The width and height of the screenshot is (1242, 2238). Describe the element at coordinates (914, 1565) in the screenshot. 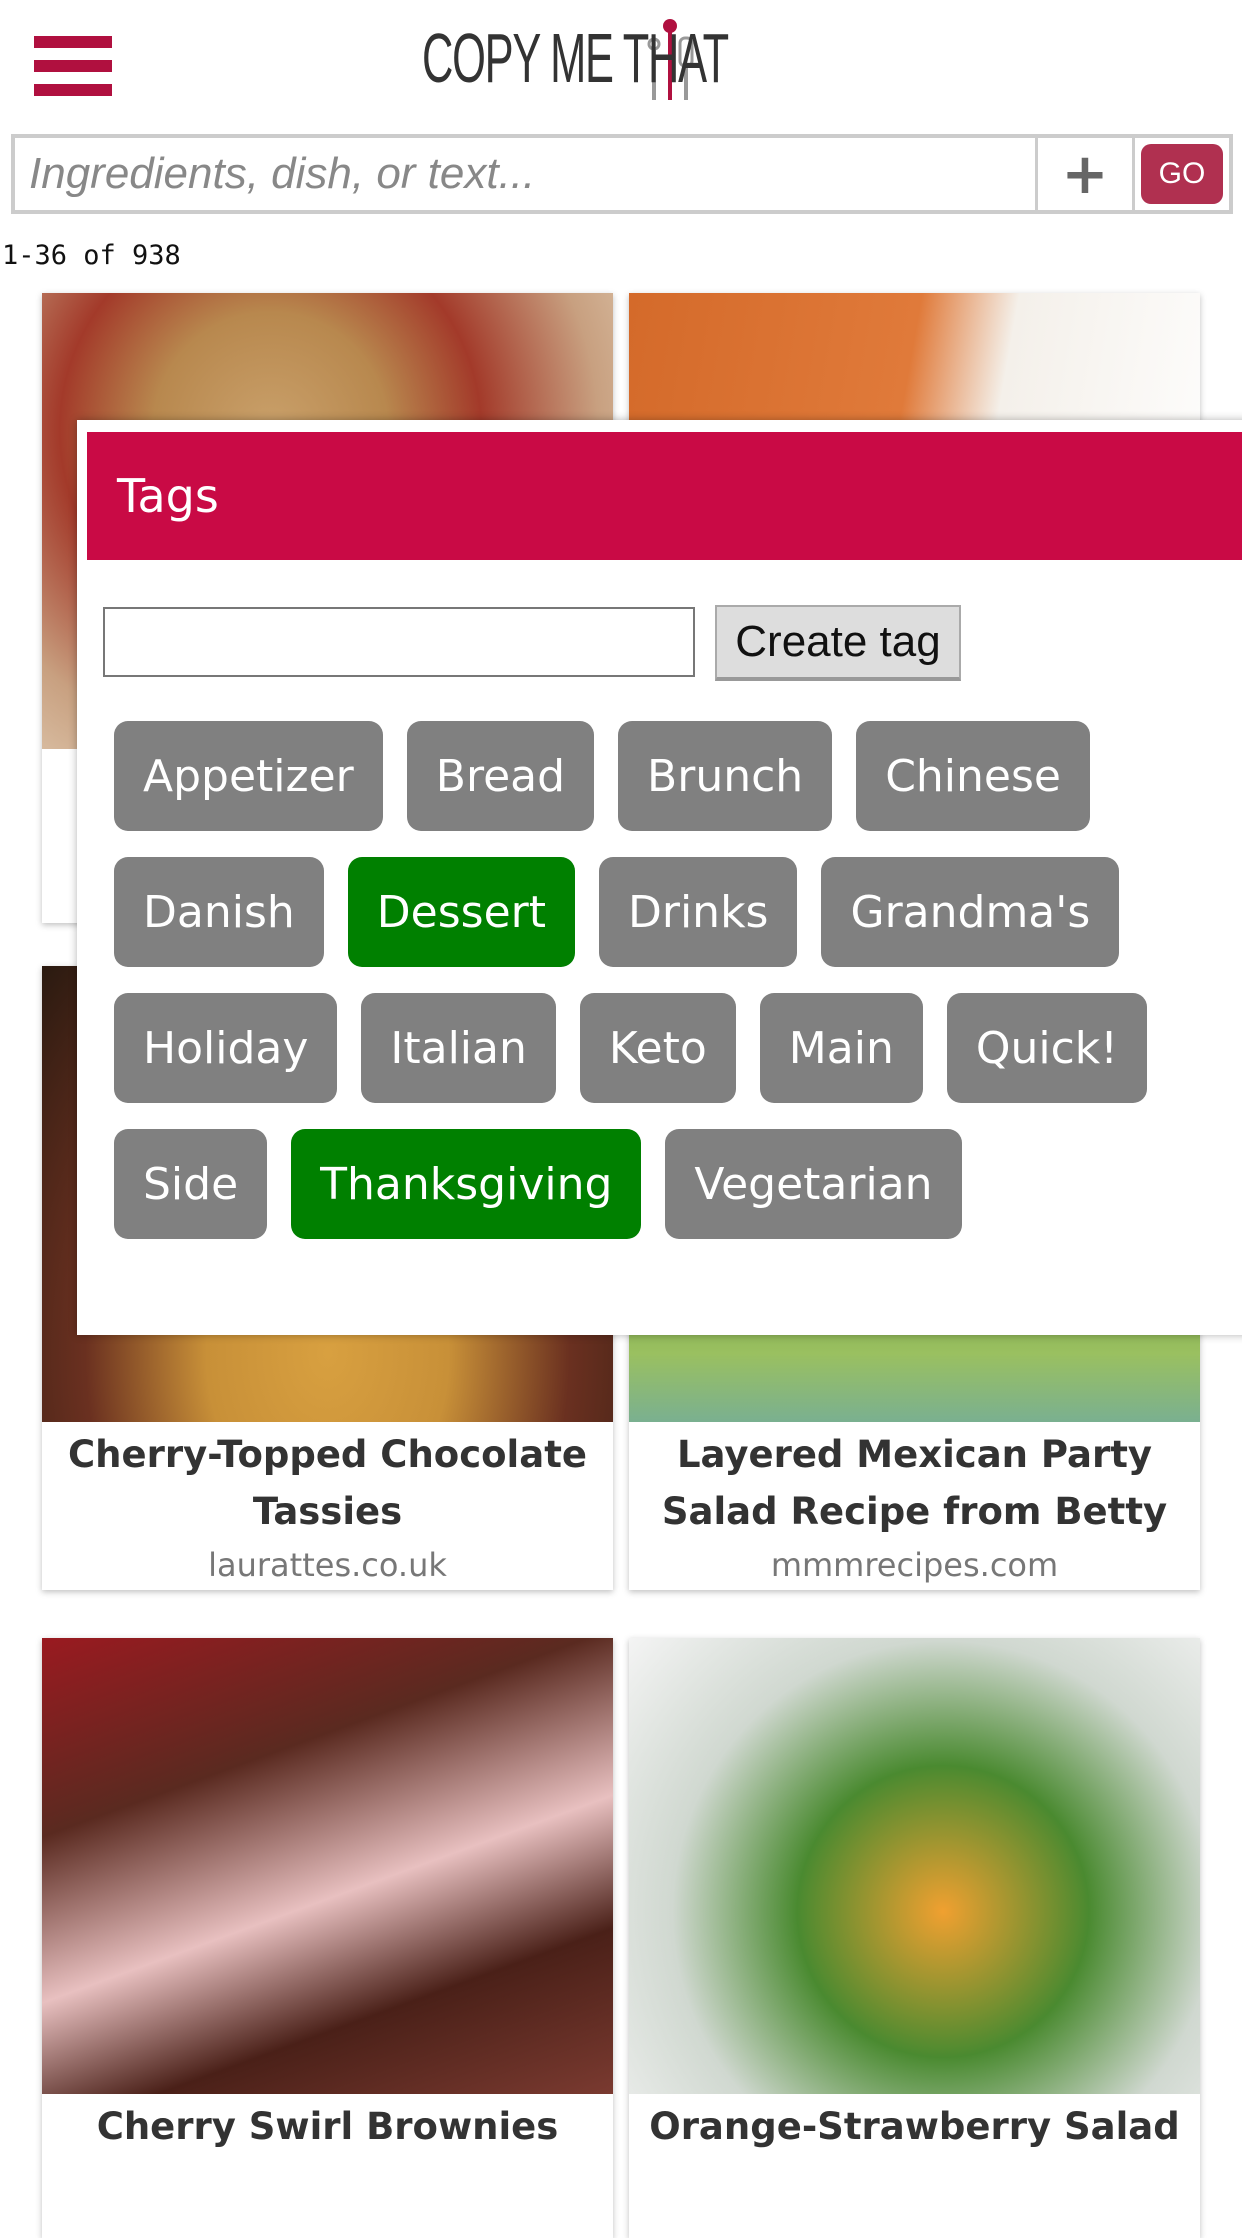

I see `recipe-source: mmmrecipes.com` at that location.